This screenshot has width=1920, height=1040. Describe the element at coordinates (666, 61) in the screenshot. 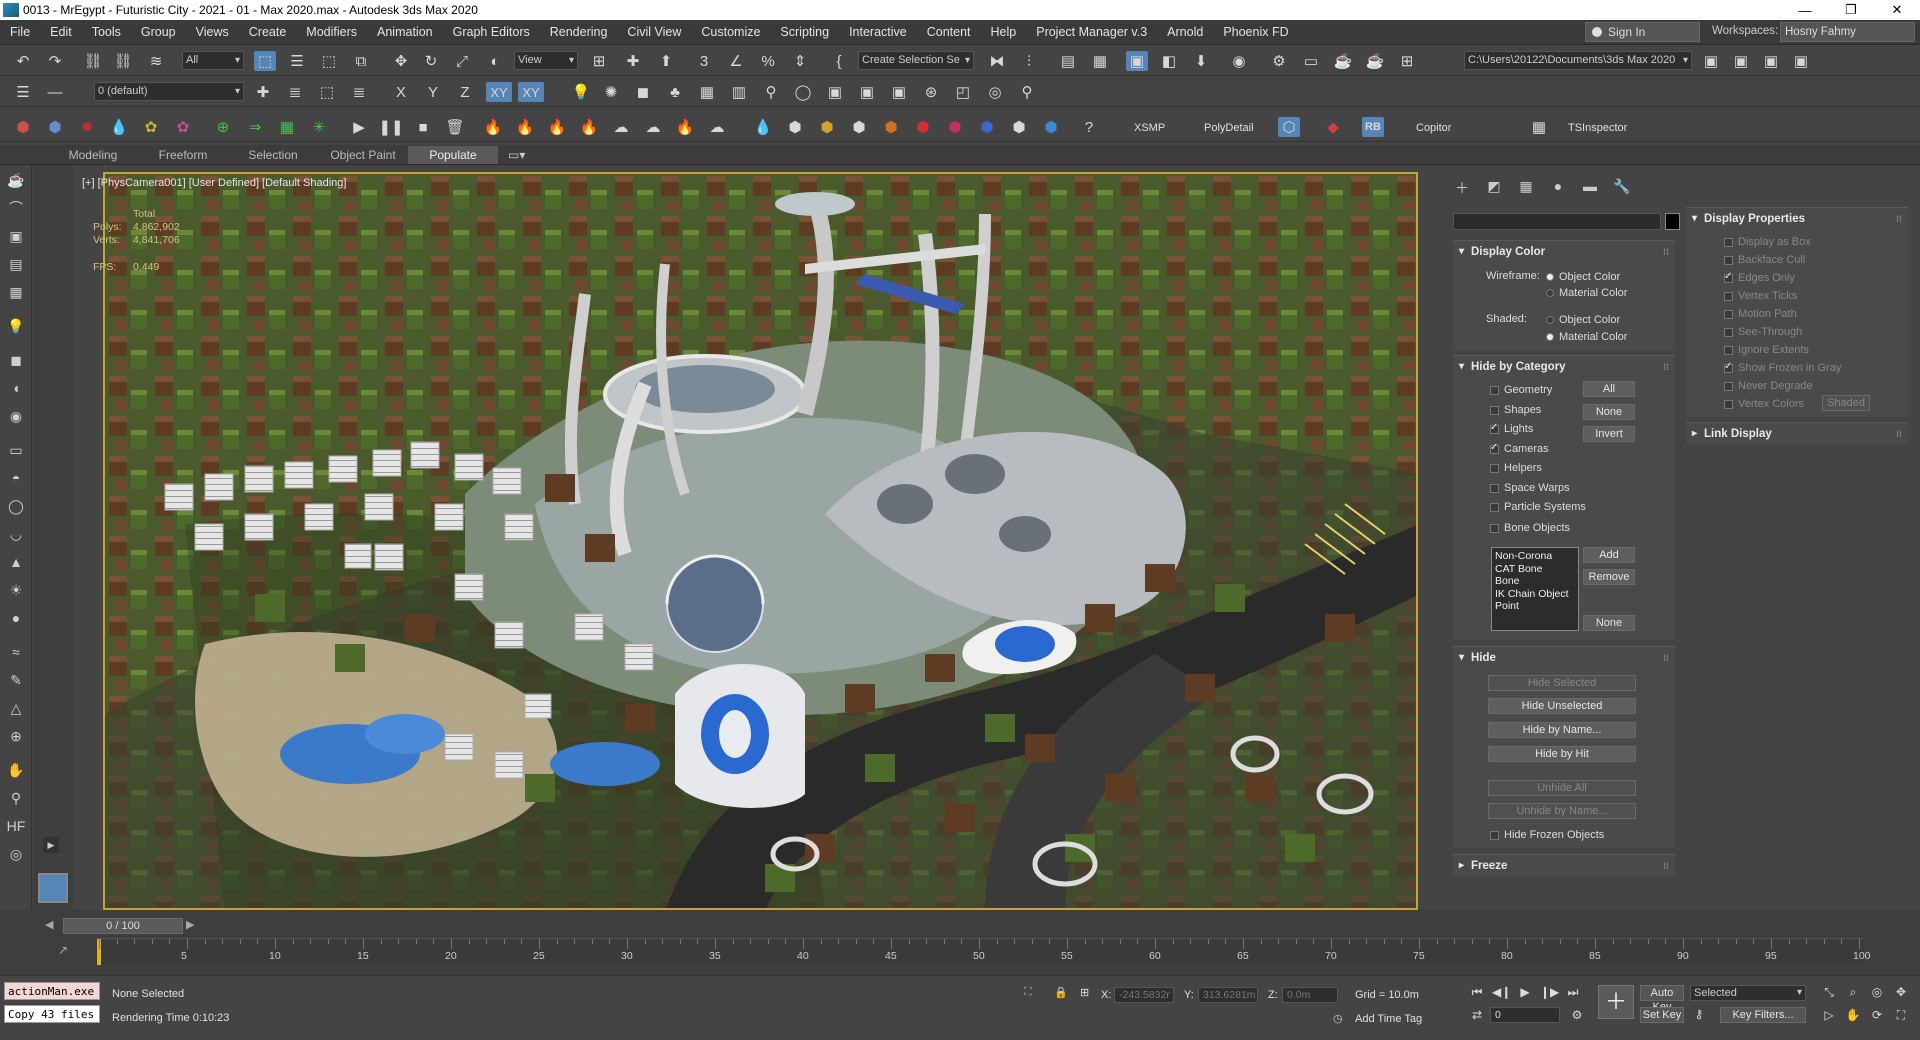

I see `keyboard-shortcut-icon: ⬆` at that location.